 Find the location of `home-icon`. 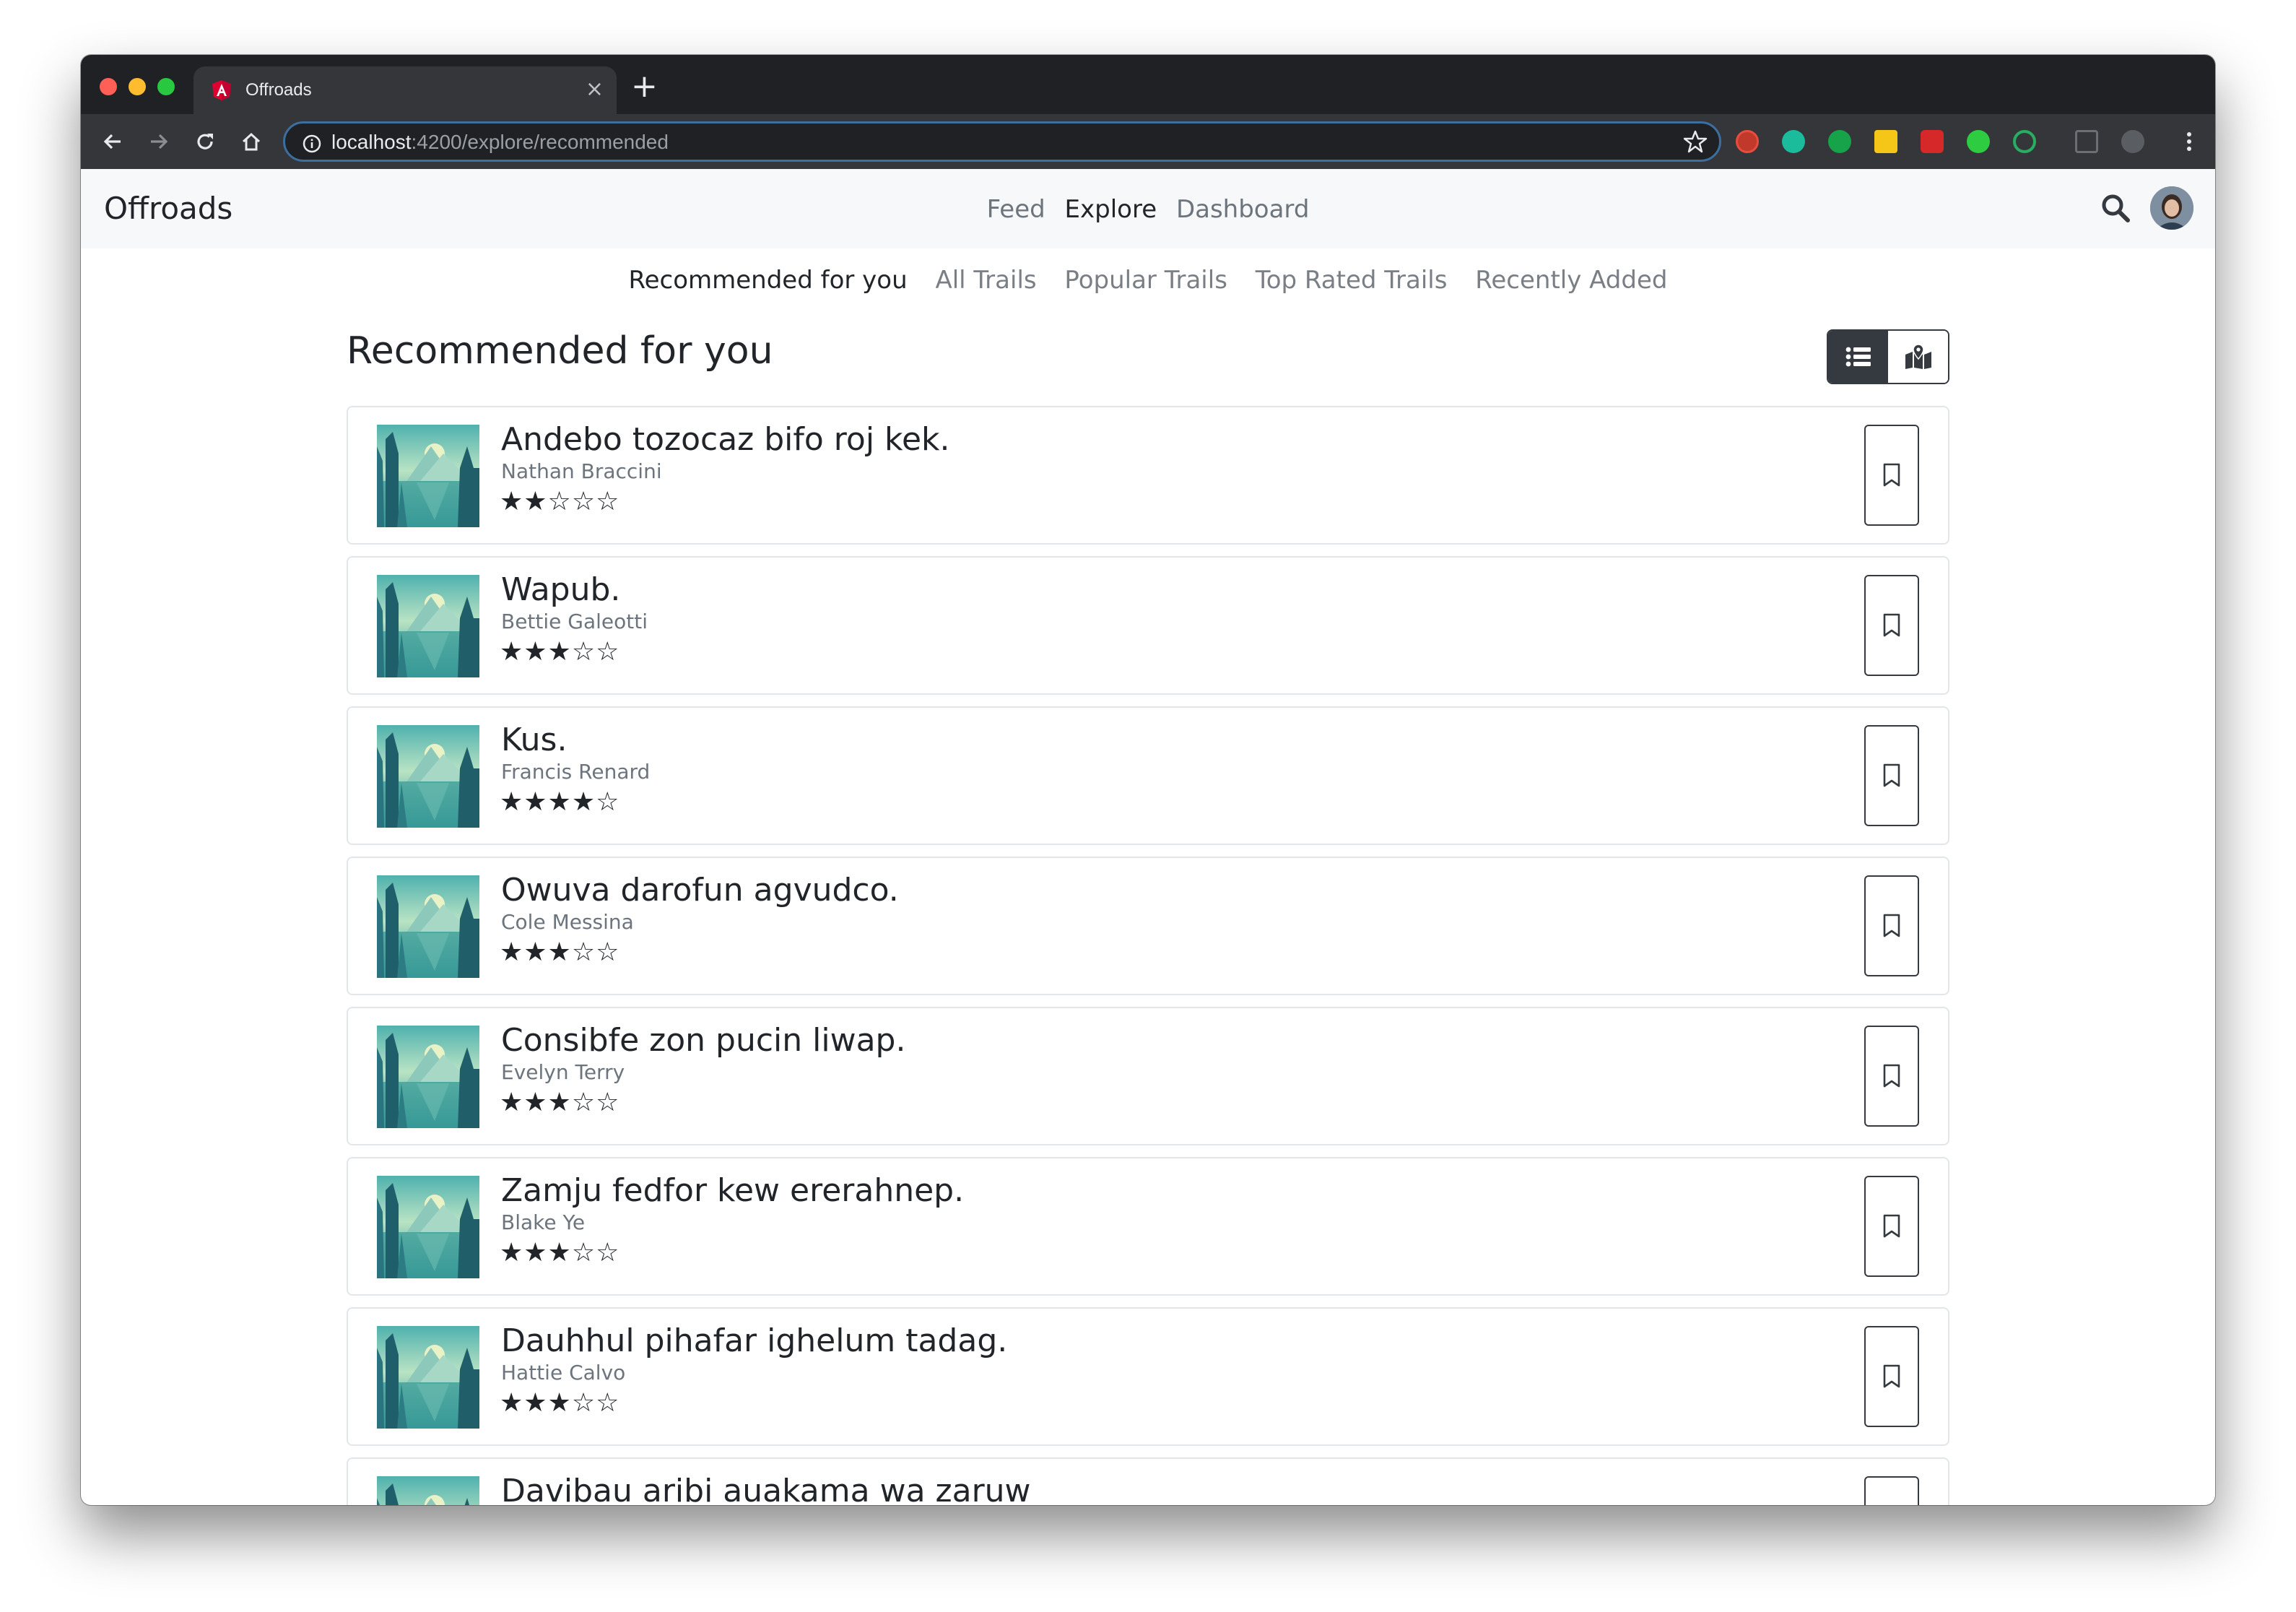

home-icon is located at coordinates (251, 141).